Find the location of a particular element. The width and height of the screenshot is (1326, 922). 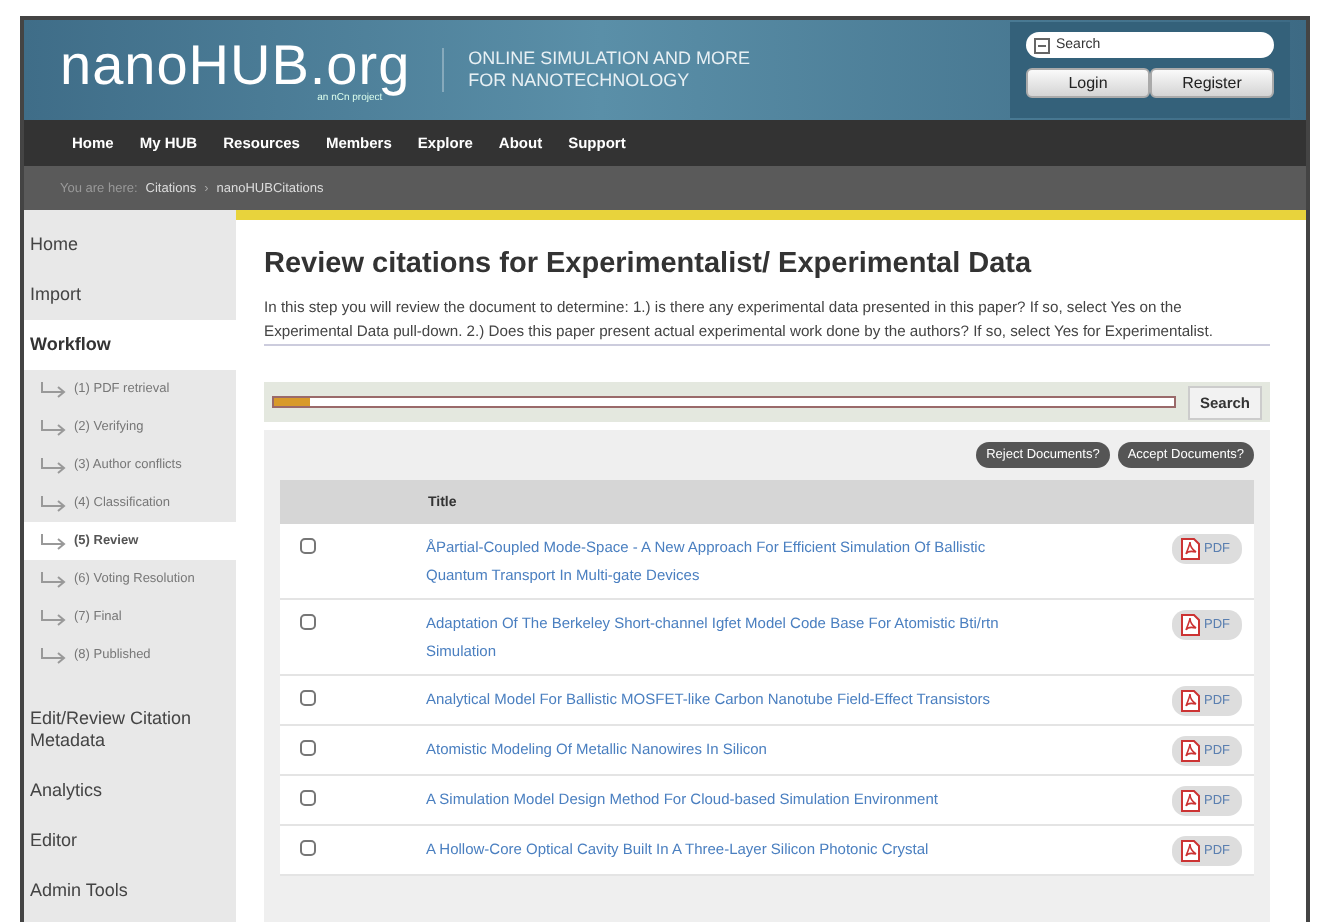

page-title: Review citations for Experimentalist/ Experimental Data is located at coordinates (649, 264).